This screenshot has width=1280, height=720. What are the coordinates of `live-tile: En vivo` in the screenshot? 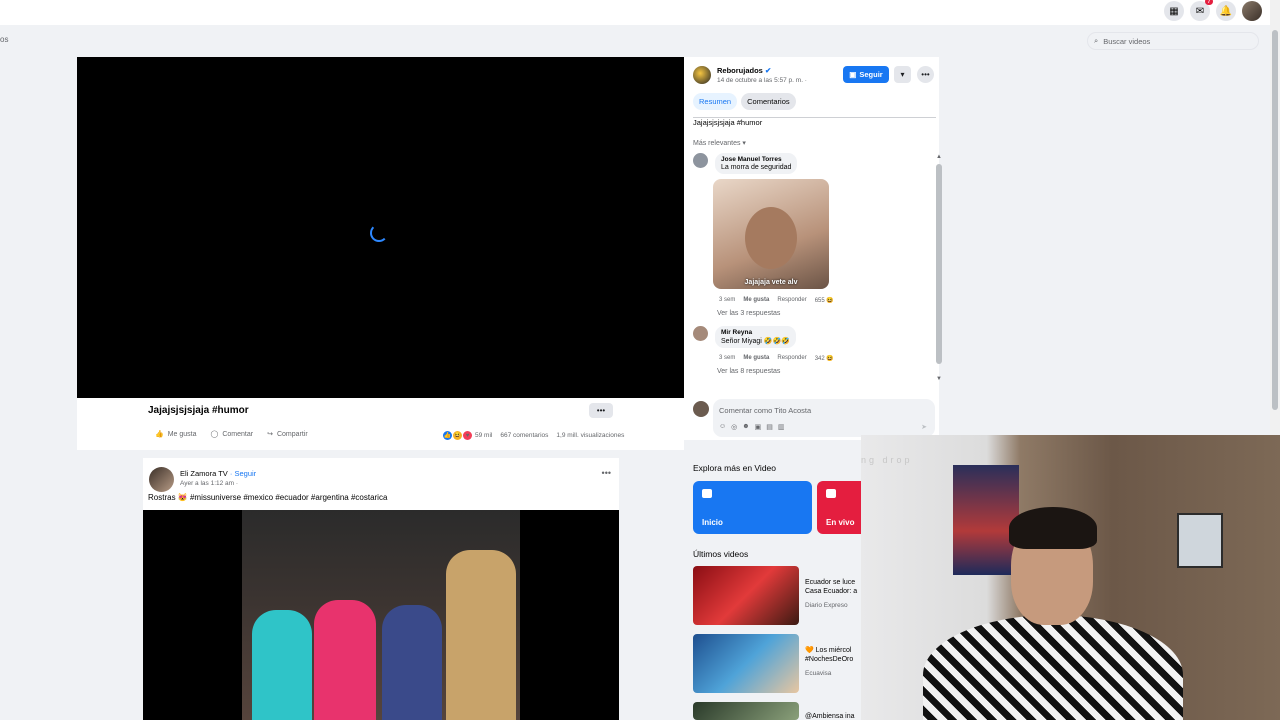 It's located at (839, 507).